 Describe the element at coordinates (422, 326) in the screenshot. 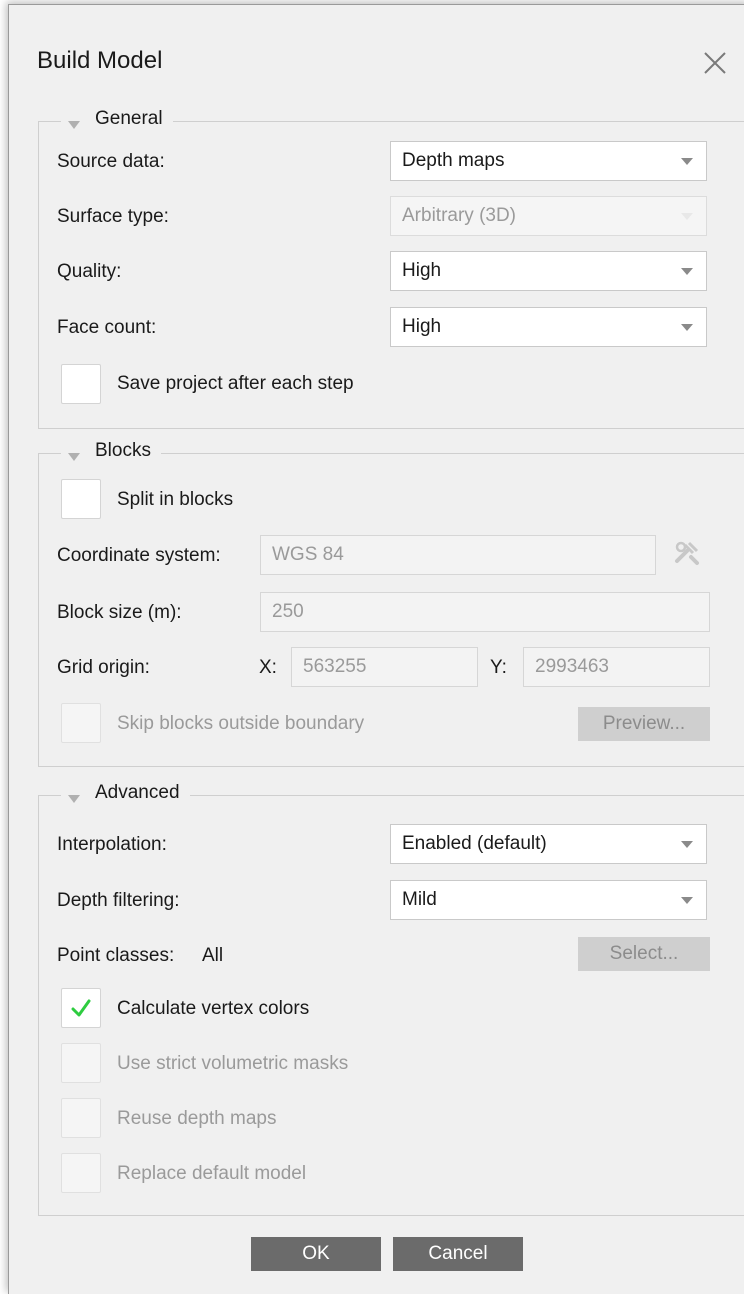

I see `face-count-value: High` at that location.